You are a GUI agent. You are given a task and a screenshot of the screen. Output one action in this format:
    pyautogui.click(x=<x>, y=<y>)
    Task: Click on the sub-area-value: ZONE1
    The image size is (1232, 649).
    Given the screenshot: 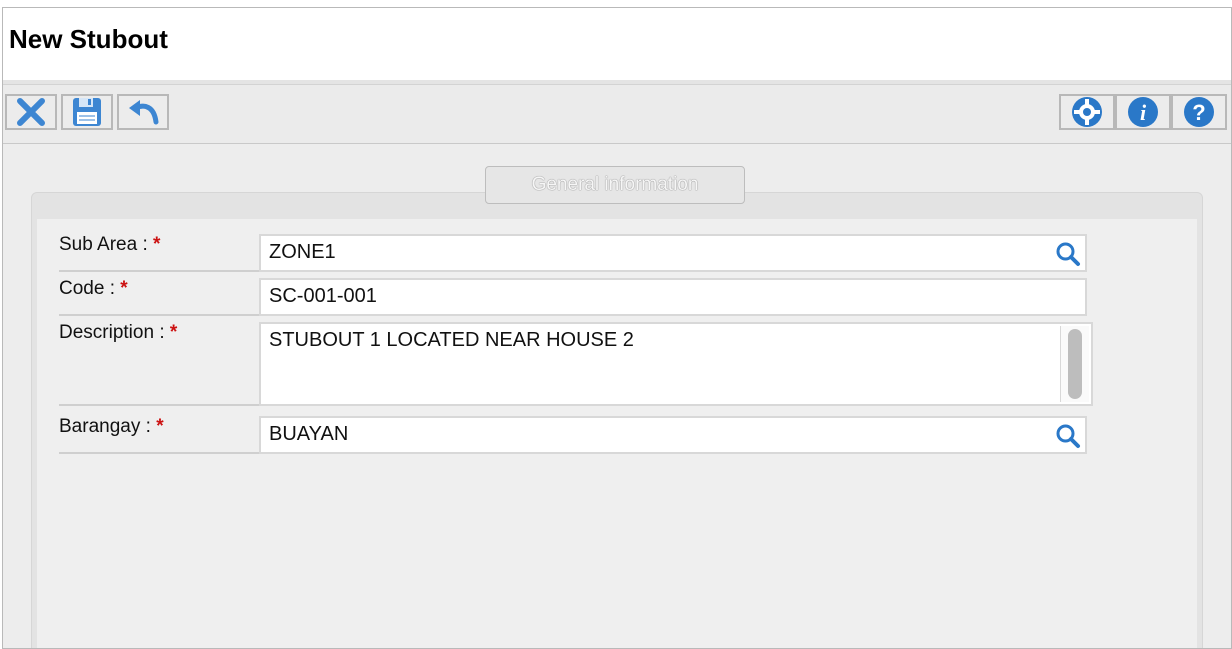 What is the action you would take?
    pyautogui.click(x=302, y=252)
    